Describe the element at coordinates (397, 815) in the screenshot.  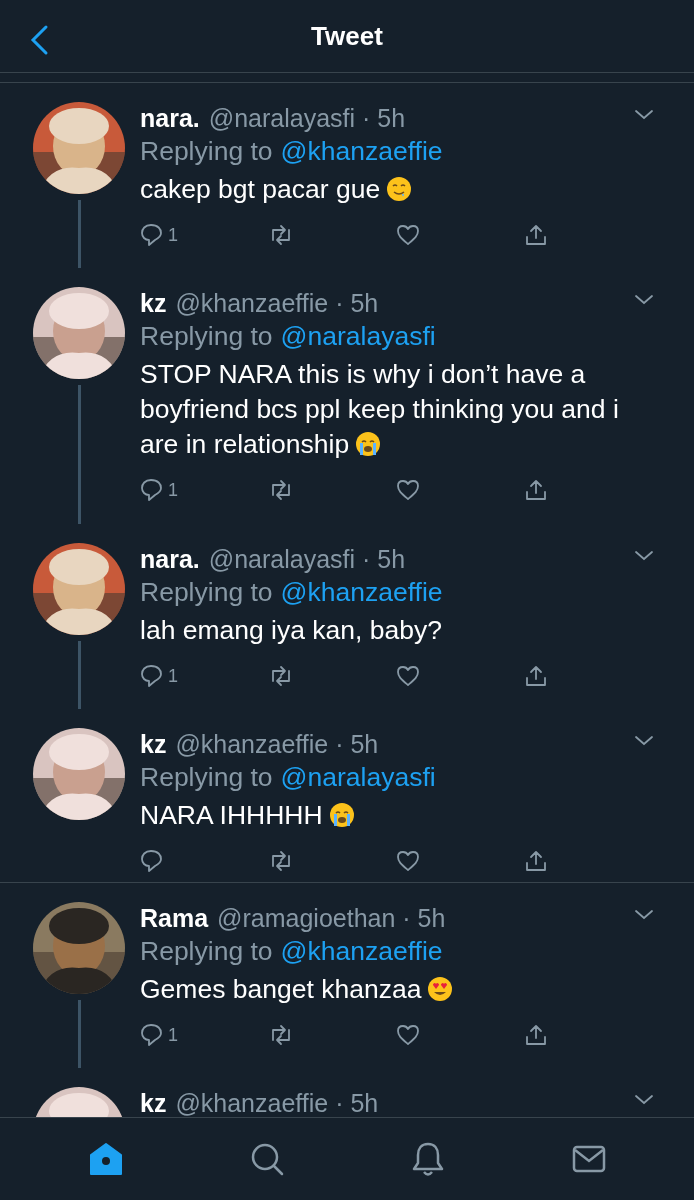
I see `tweet-text: NARA IHHHHH` at that location.